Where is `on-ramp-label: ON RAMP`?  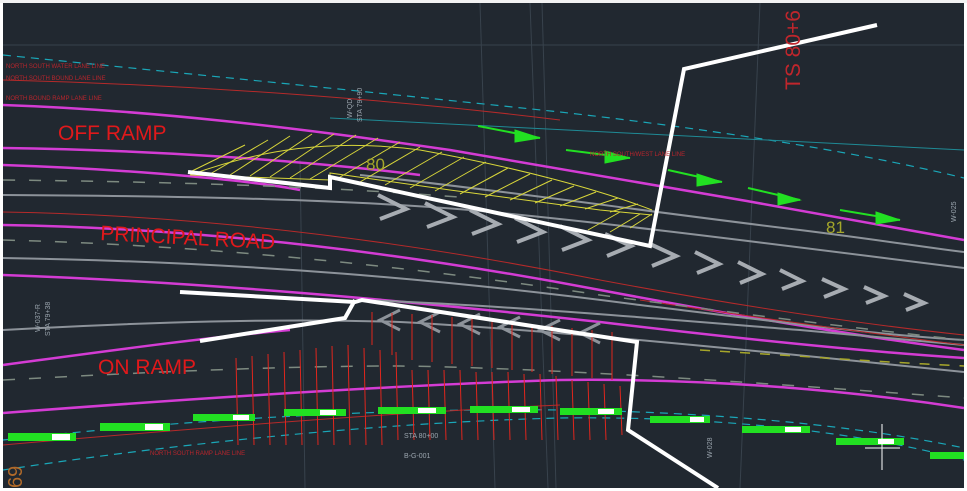 on-ramp-label: ON RAMP is located at coordinates (147, 367).